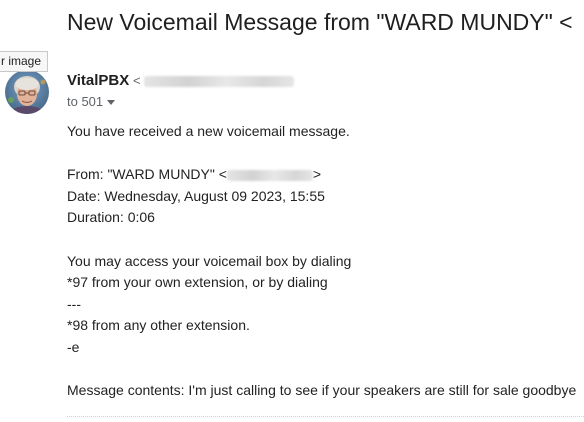 This screenshot has height=422, width=584. Describe the element at coordinates (24, 61) in the screenshot. I see `image-tooltip: r image` at that location.